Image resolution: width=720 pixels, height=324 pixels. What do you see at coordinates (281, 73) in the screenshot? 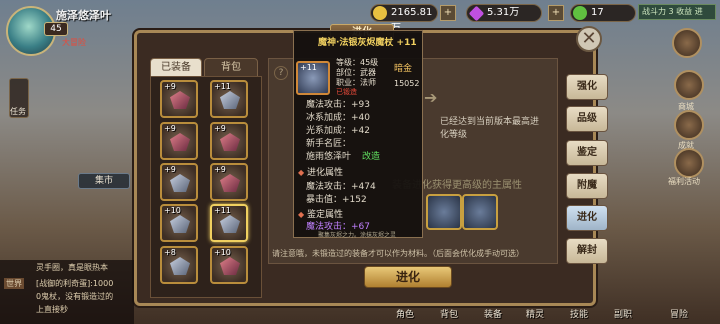
I see `help-icon: ?` at bounding box center [281, 73].